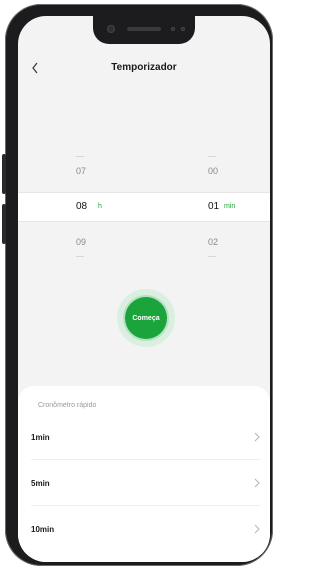 The image size is (320, 569). What do you see at coordinates (40, 483) in the screenshot?
I see `quick-timer-item-label: 5min` at bounding box center [40, 483].